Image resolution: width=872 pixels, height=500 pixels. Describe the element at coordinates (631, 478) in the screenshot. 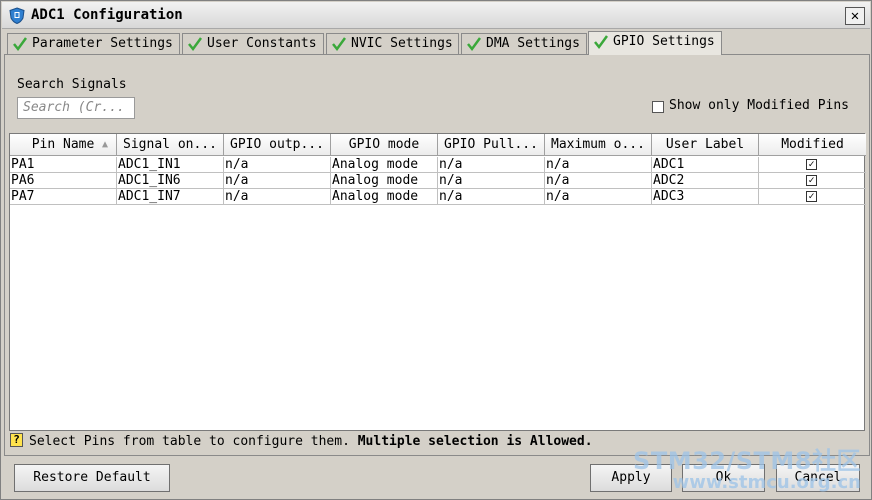

I see `apply-button: Apply` at that location.